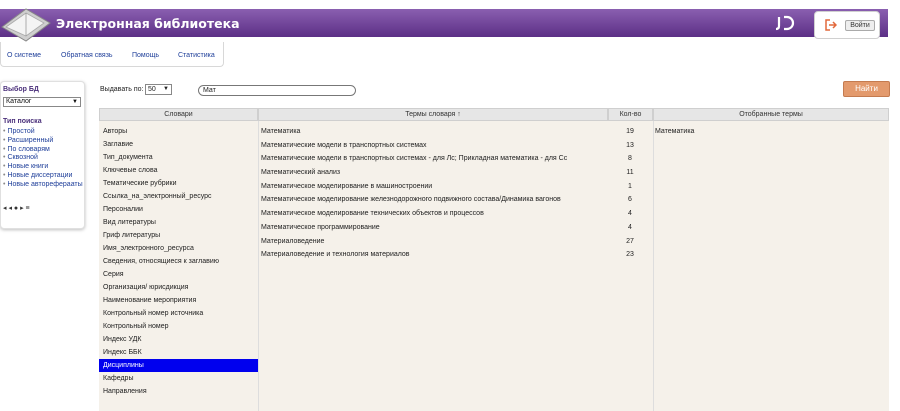 The height and width of the screenshot is (411, 900). I want to click on menu-statistics: Статистика, so click(196, 55).